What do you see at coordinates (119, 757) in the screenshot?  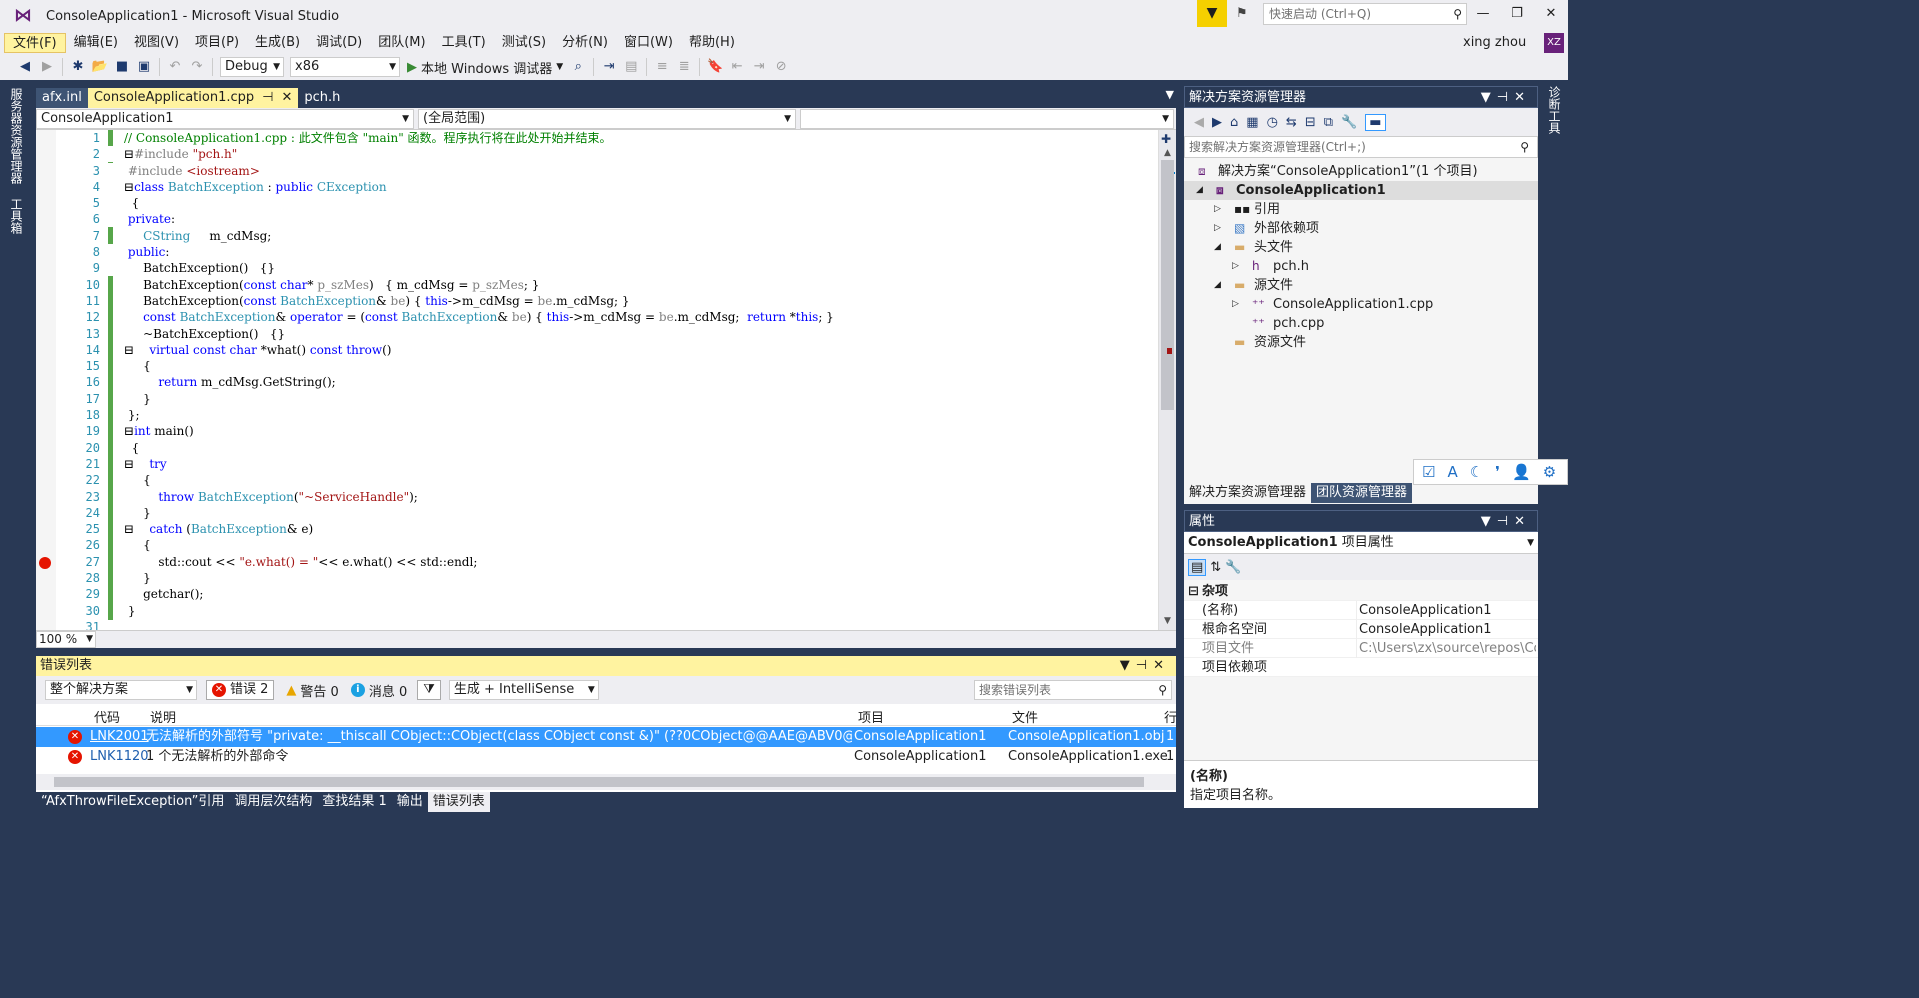 I see `error-code-link: LNK1120` at bounding box center [119, 757].